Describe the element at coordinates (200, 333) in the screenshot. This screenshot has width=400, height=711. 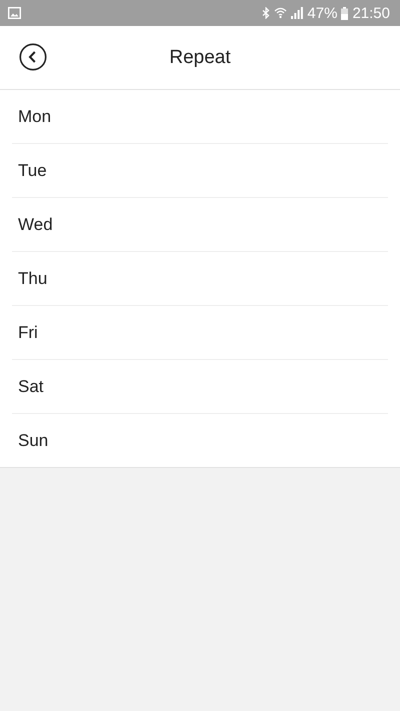
I see `day-row: Fri` at that location.